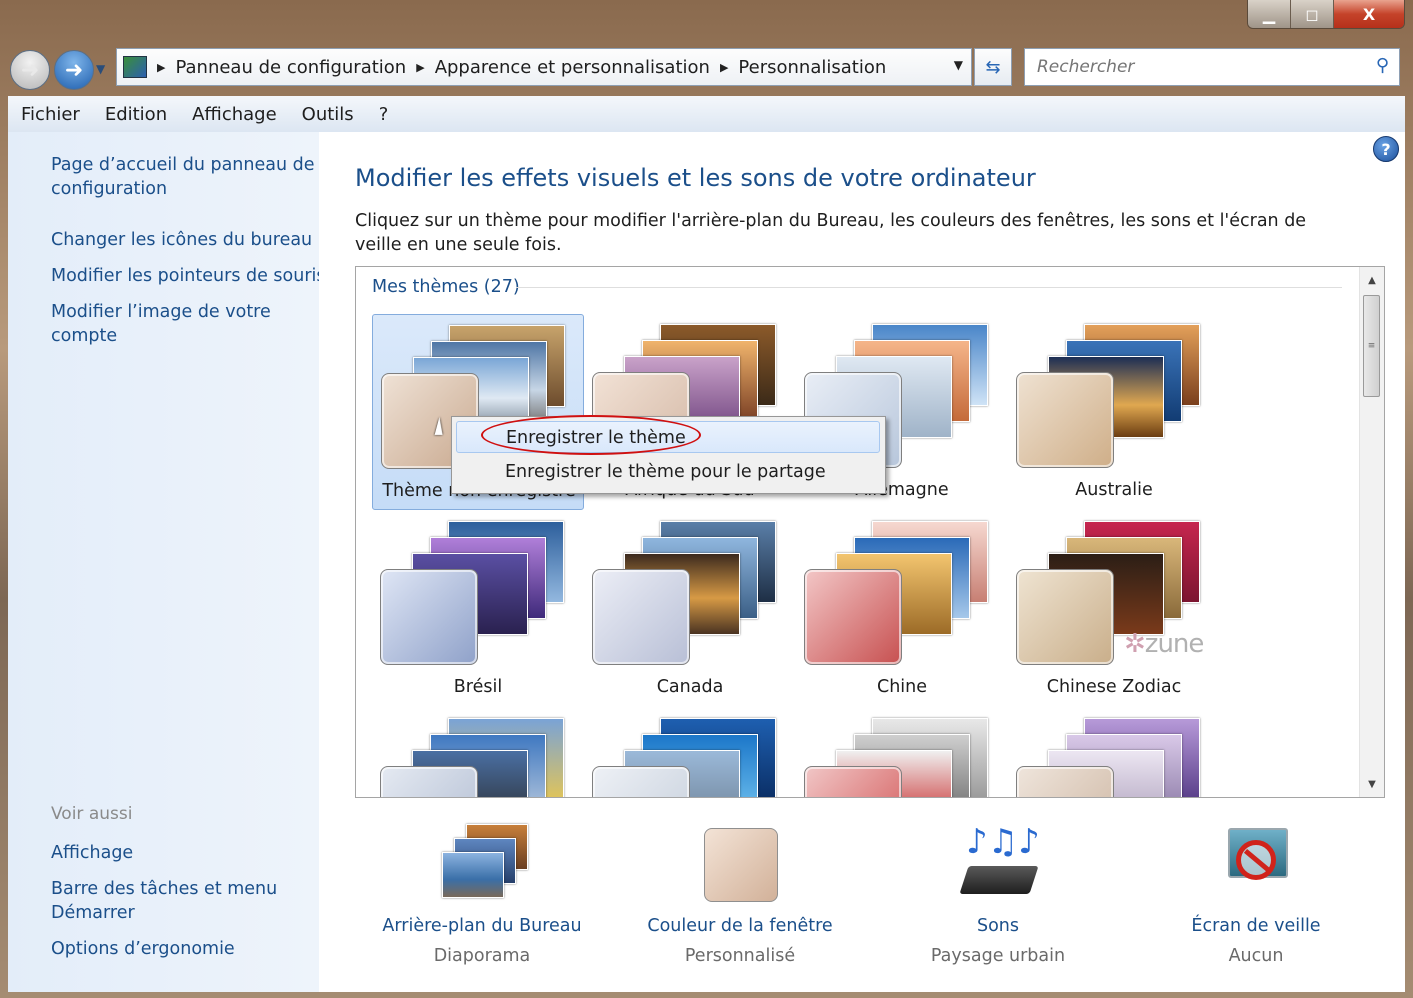  I want to click on display-link: Affichage, so click(183, 853).